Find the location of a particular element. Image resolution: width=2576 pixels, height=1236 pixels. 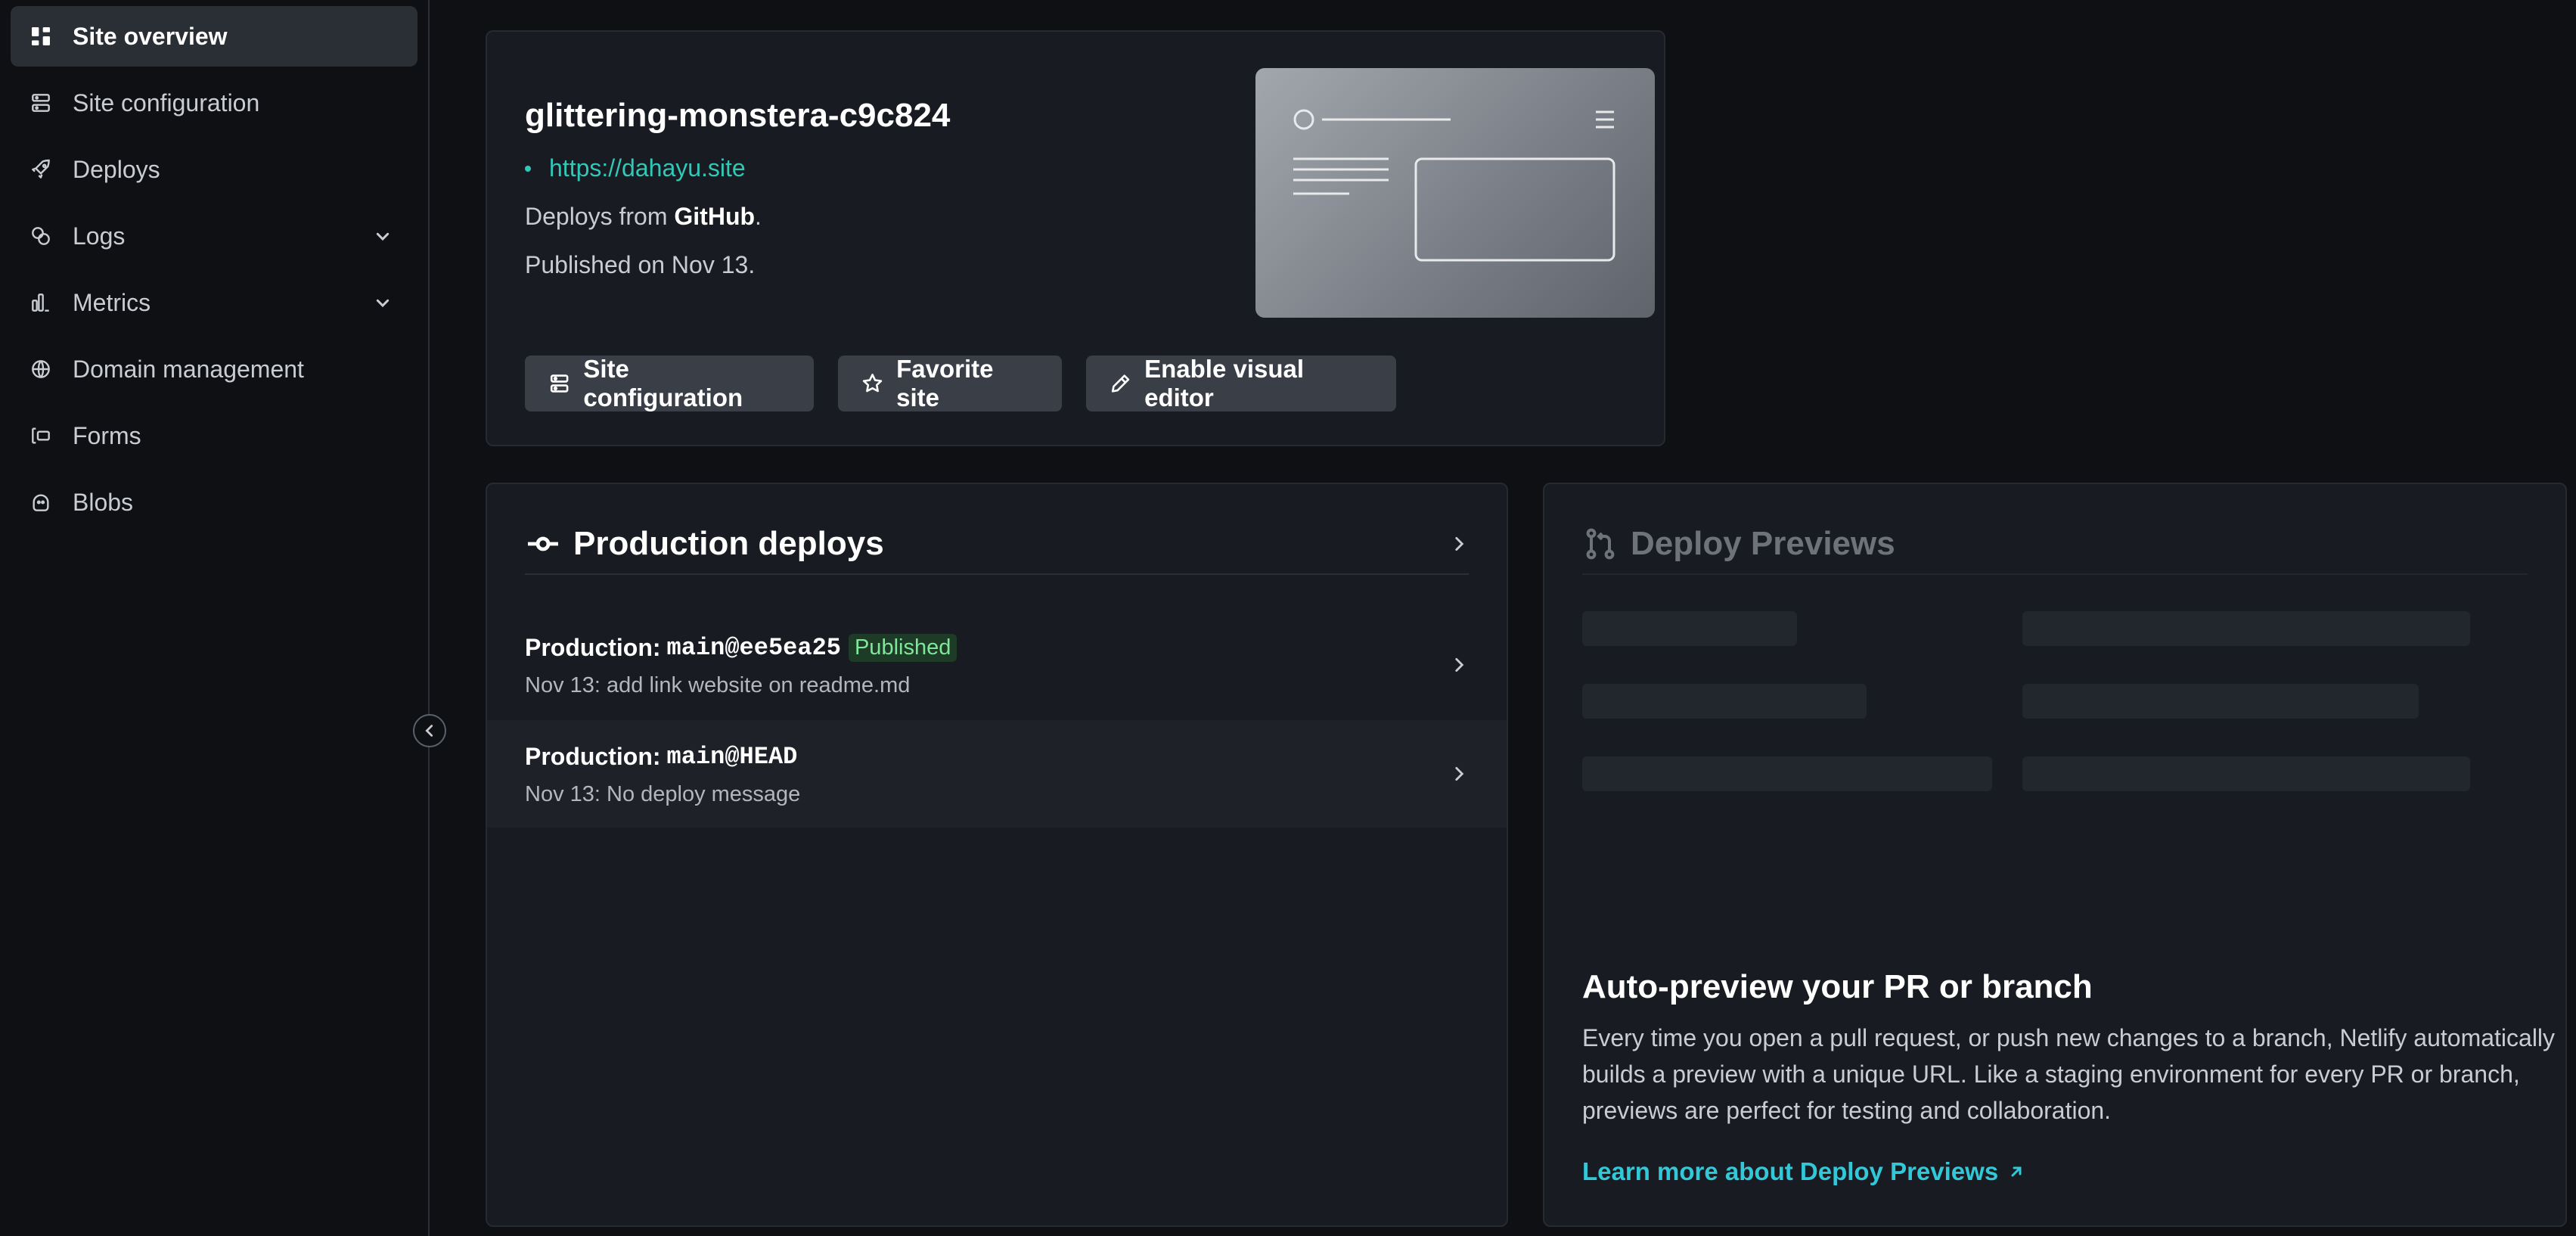

git-commit-icon is located at coordinates (543, 543).